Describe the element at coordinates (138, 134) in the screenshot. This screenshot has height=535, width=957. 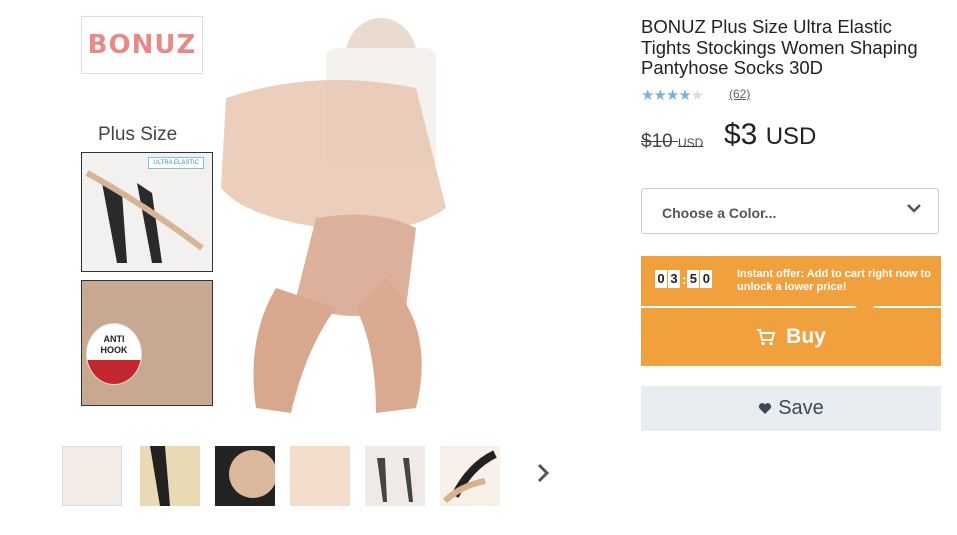
I see `plus-size-label: Plus Size` at that location.